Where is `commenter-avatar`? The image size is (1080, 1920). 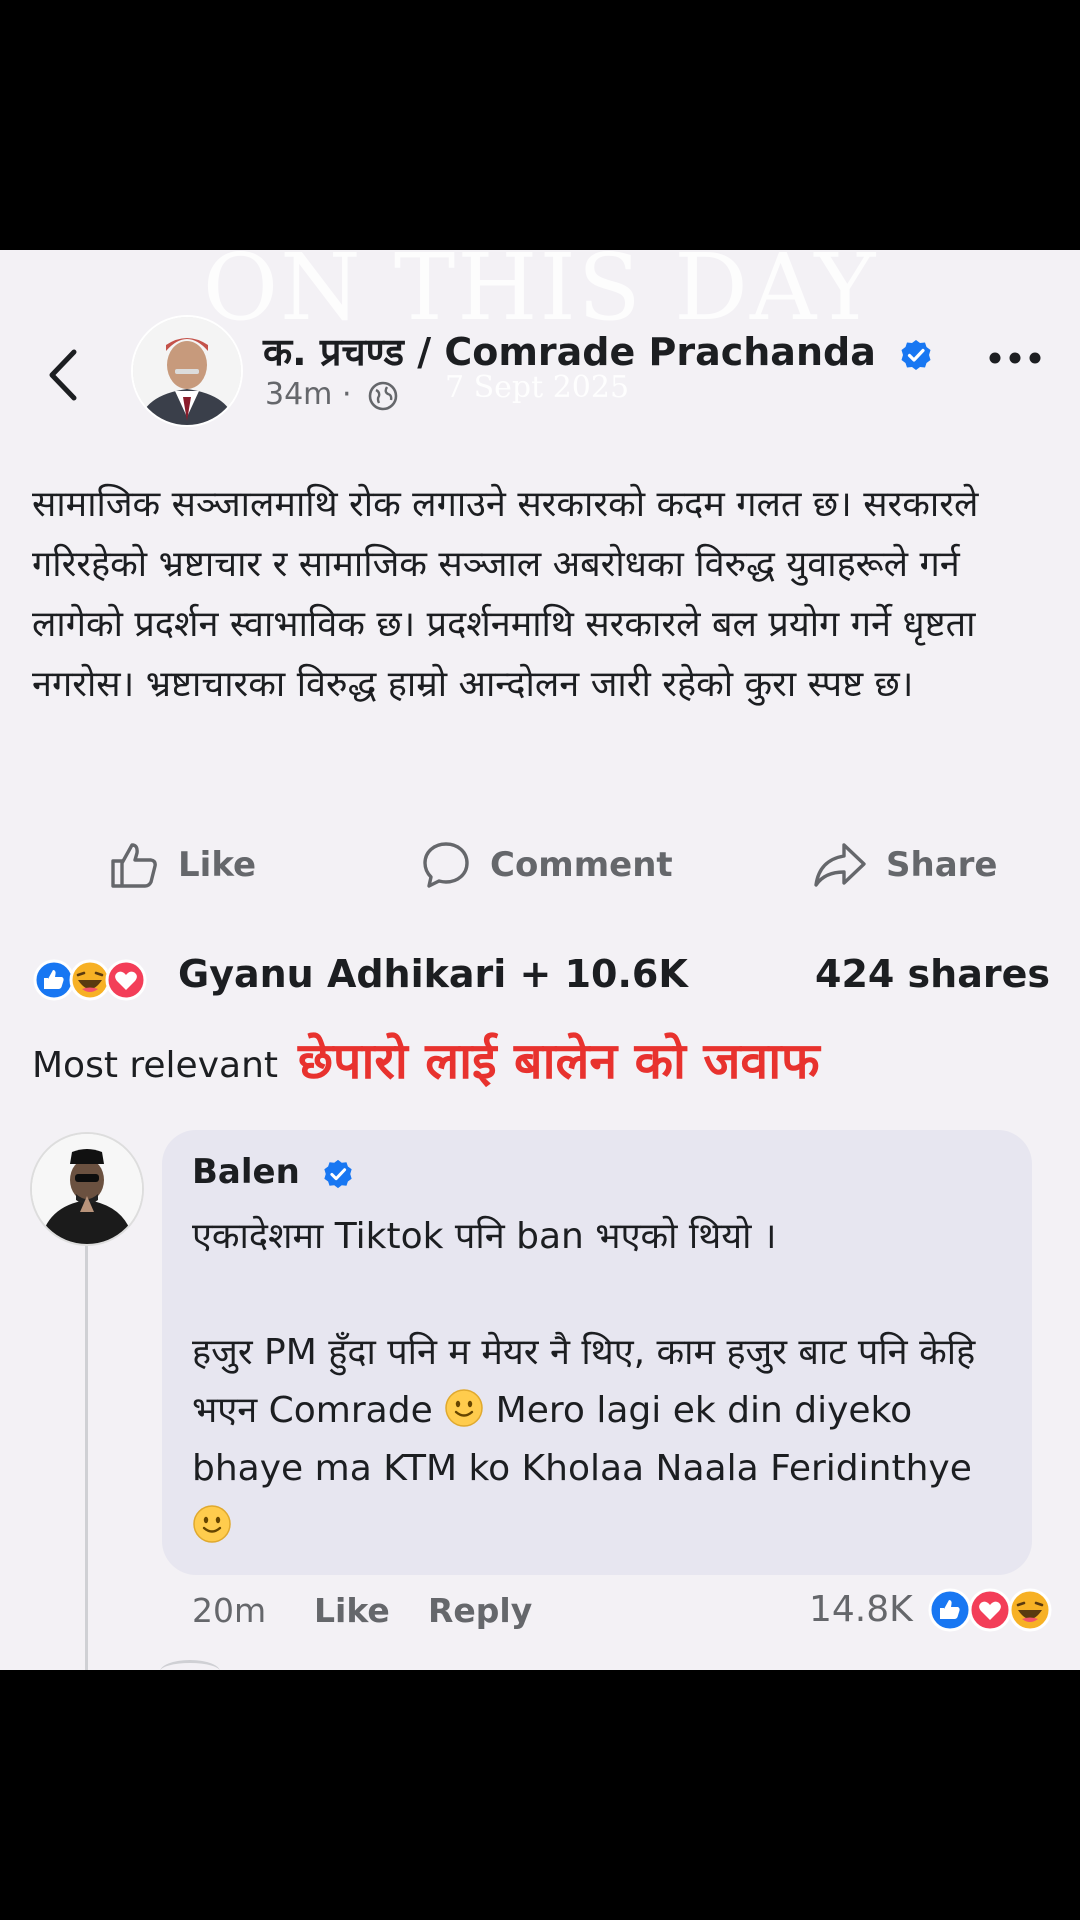
commenter-avatar is located at coordinates (87, 1189).